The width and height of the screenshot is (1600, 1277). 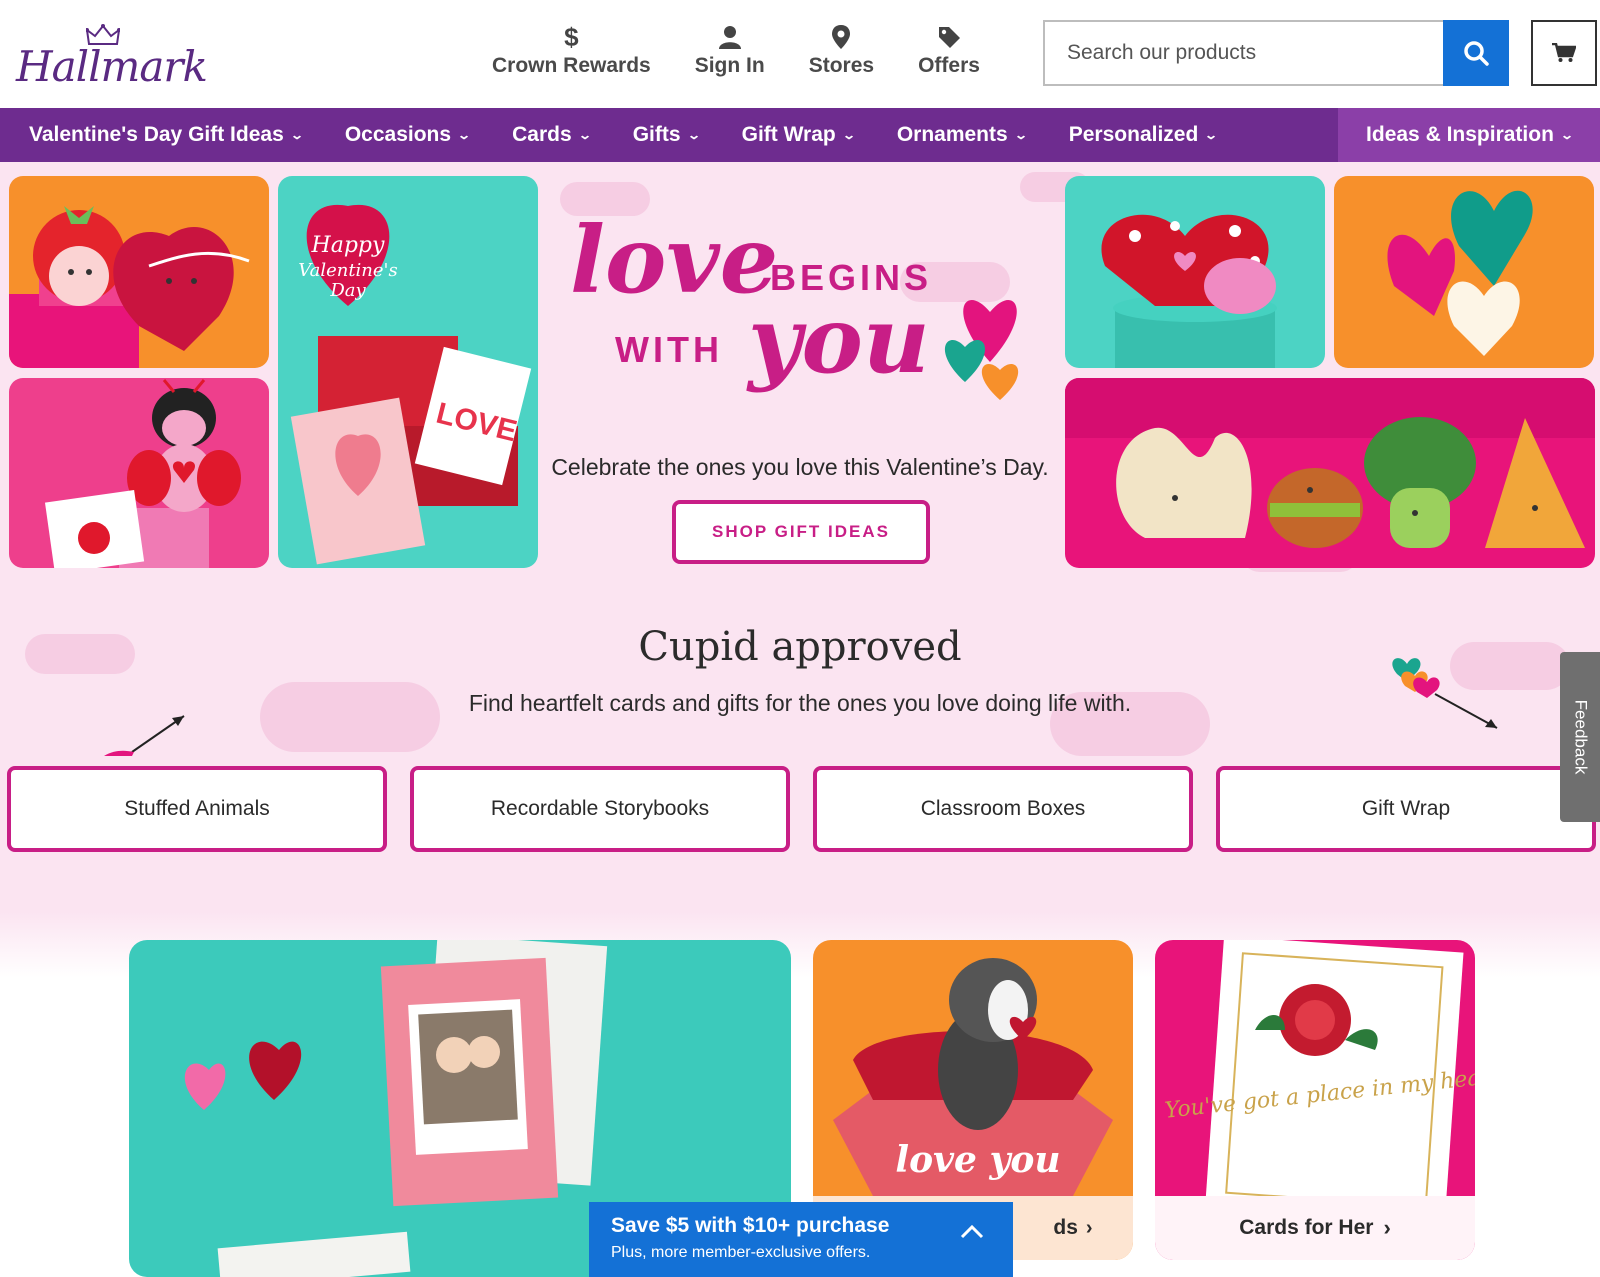 What do you see at coordinates (398, 134) in the screenshot?
I see `nav-label: Occasions` at bounding box center [398, 134].